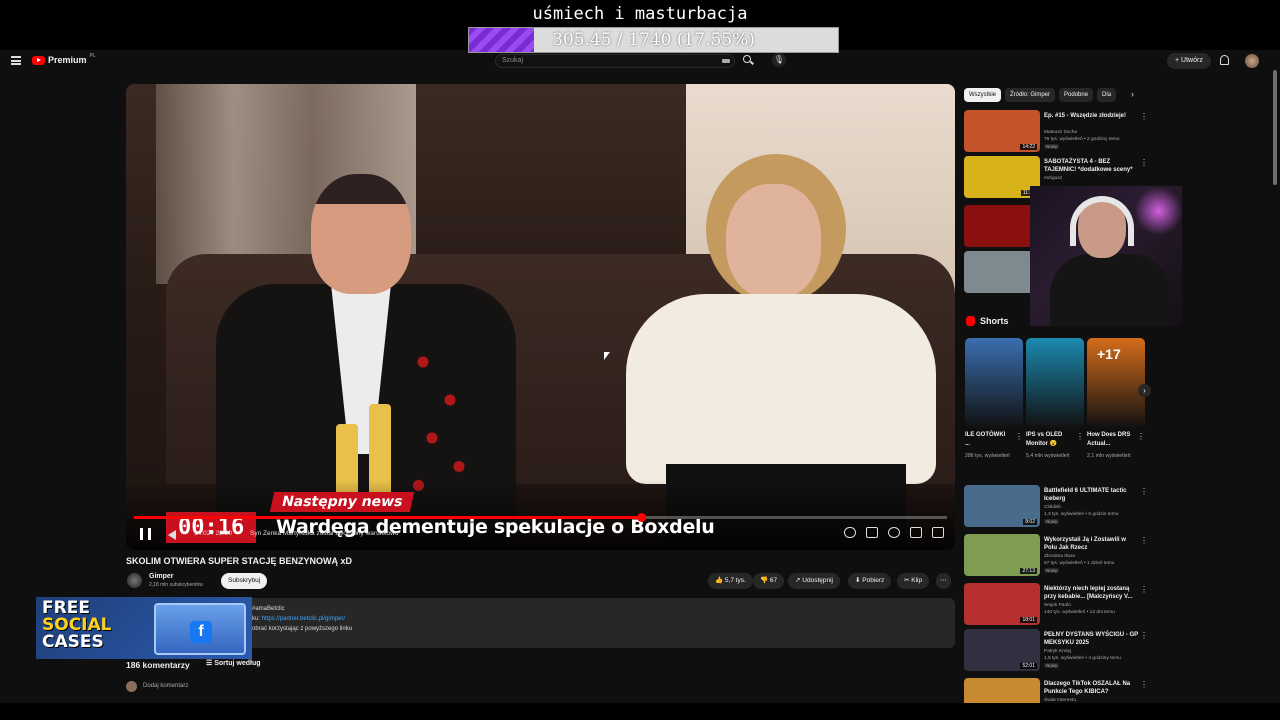 The width and height of the screenshot is (1280, 720). I want to click on video-thumbnail: 18:01, so click(1002, 604).